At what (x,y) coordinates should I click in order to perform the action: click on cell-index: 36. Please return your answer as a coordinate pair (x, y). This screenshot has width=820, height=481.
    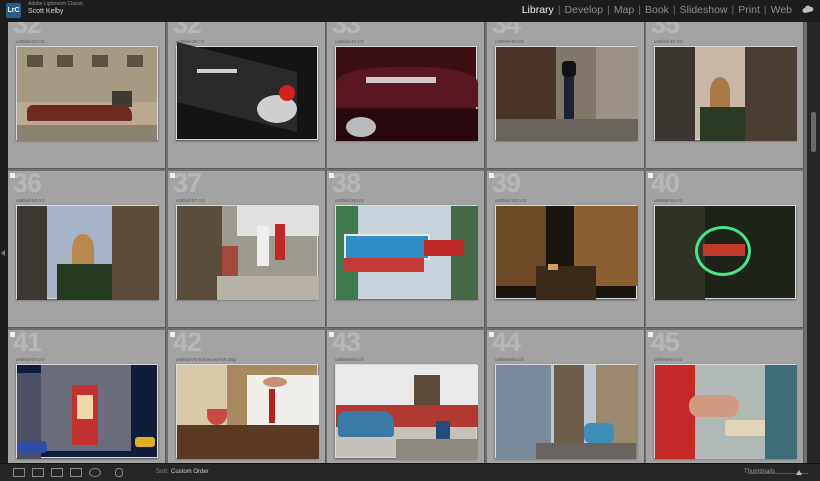
    Looking at the image, I should click on (27, 184).